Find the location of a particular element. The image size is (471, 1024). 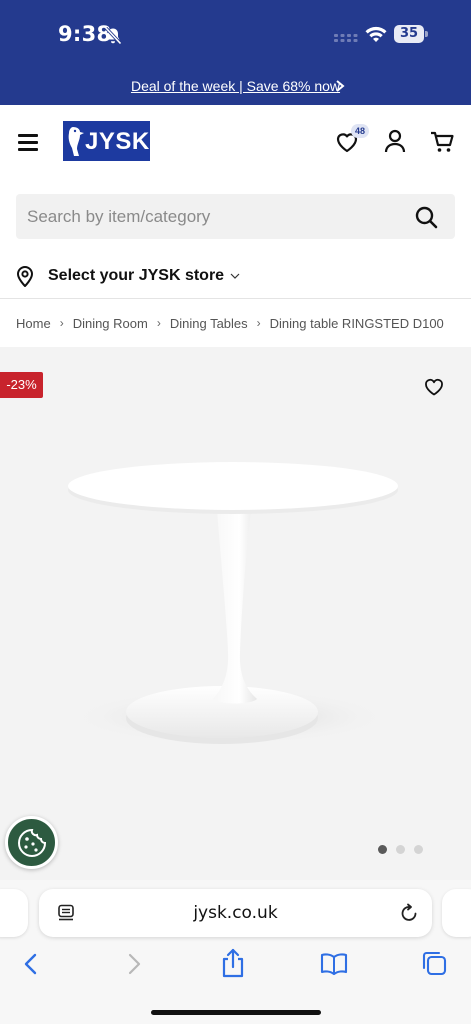

heart-icon is located at coordinates (434, 387).